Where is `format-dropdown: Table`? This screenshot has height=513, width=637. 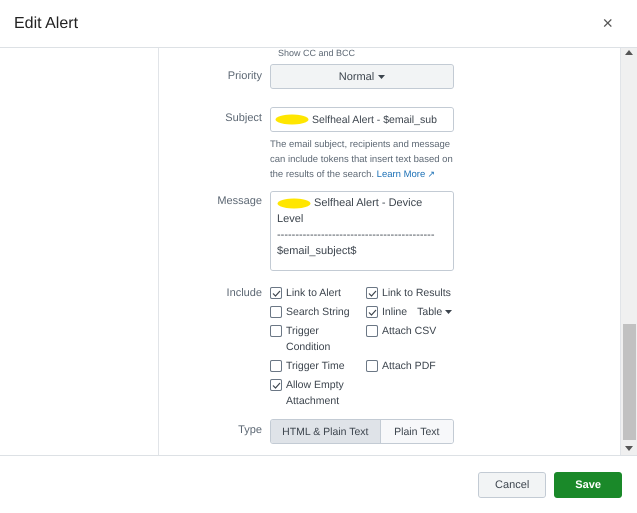
format-dropdown: Table is located at coordinates (431, 312).